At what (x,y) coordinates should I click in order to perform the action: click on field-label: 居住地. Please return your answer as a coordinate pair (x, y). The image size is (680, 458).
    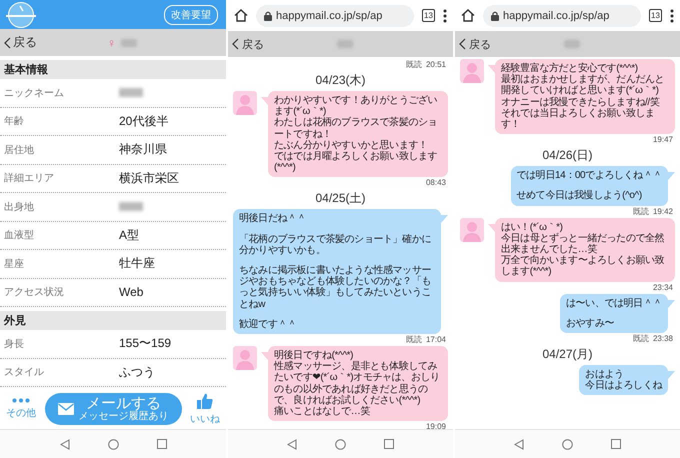
    Looking at the image, I should click on (19, 150).